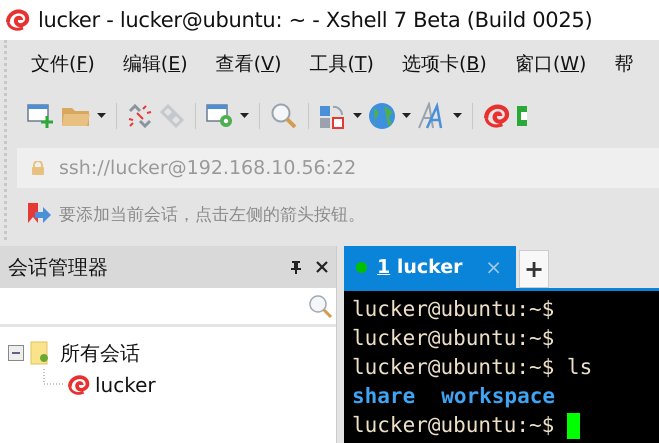  I want to click on menu-item: 帮, so click(624, 64).